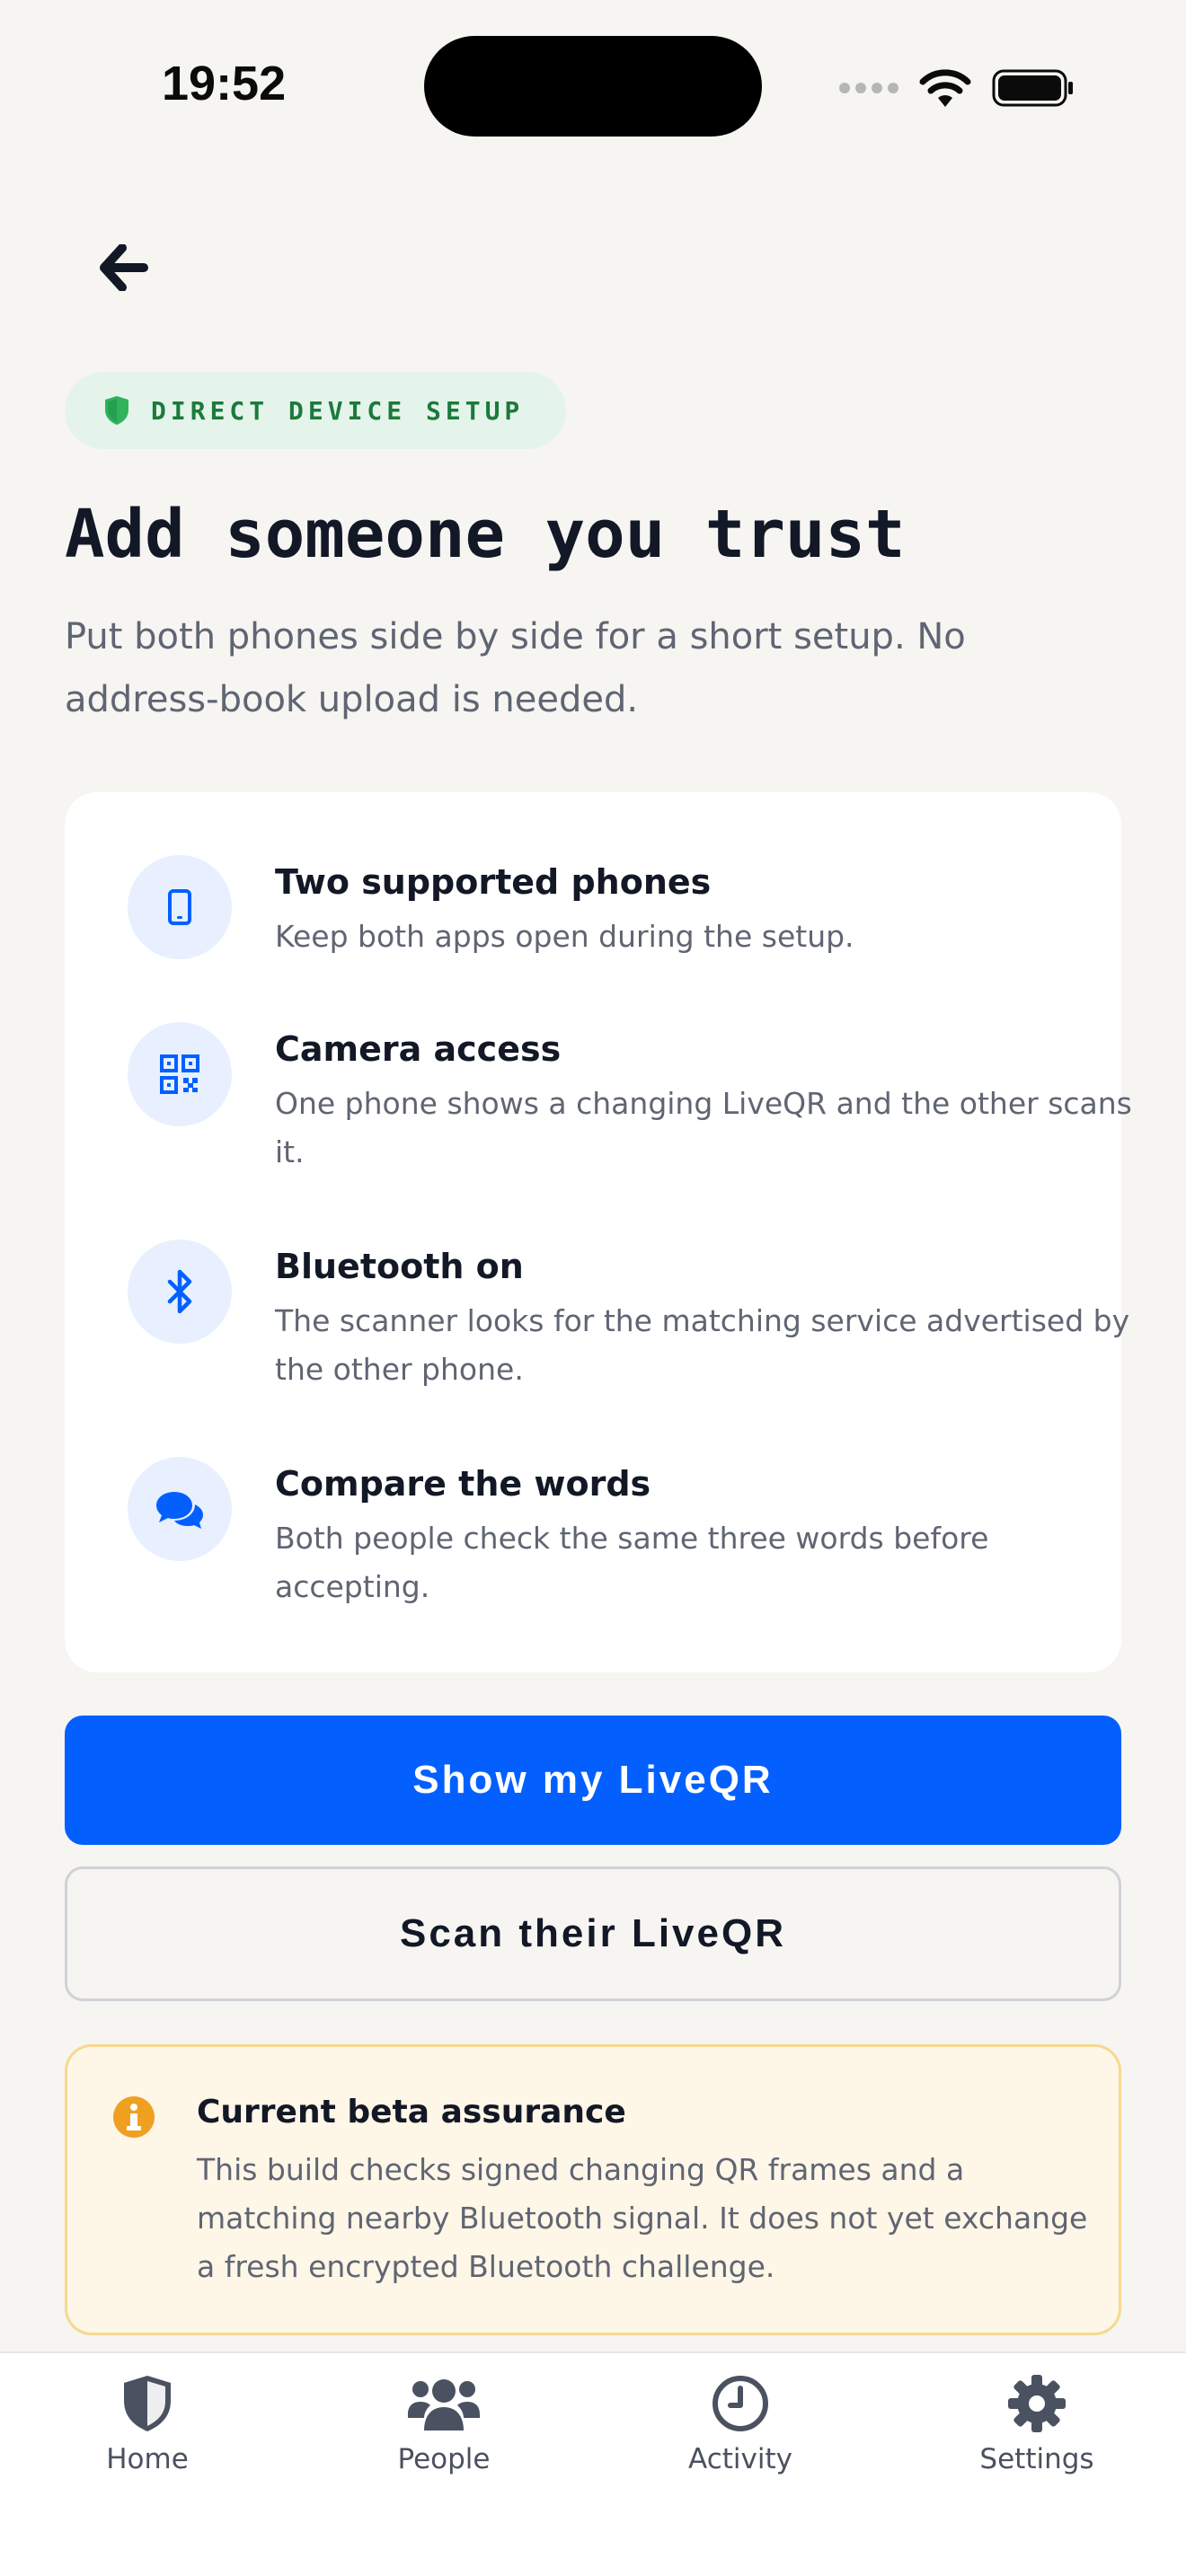 The height and width of the screenshot is (2576, 1186). Describe the element at coordinates (564, 936) in the screenshot. I see `requirement-description: Keep both apps open during the setup.` at that location.